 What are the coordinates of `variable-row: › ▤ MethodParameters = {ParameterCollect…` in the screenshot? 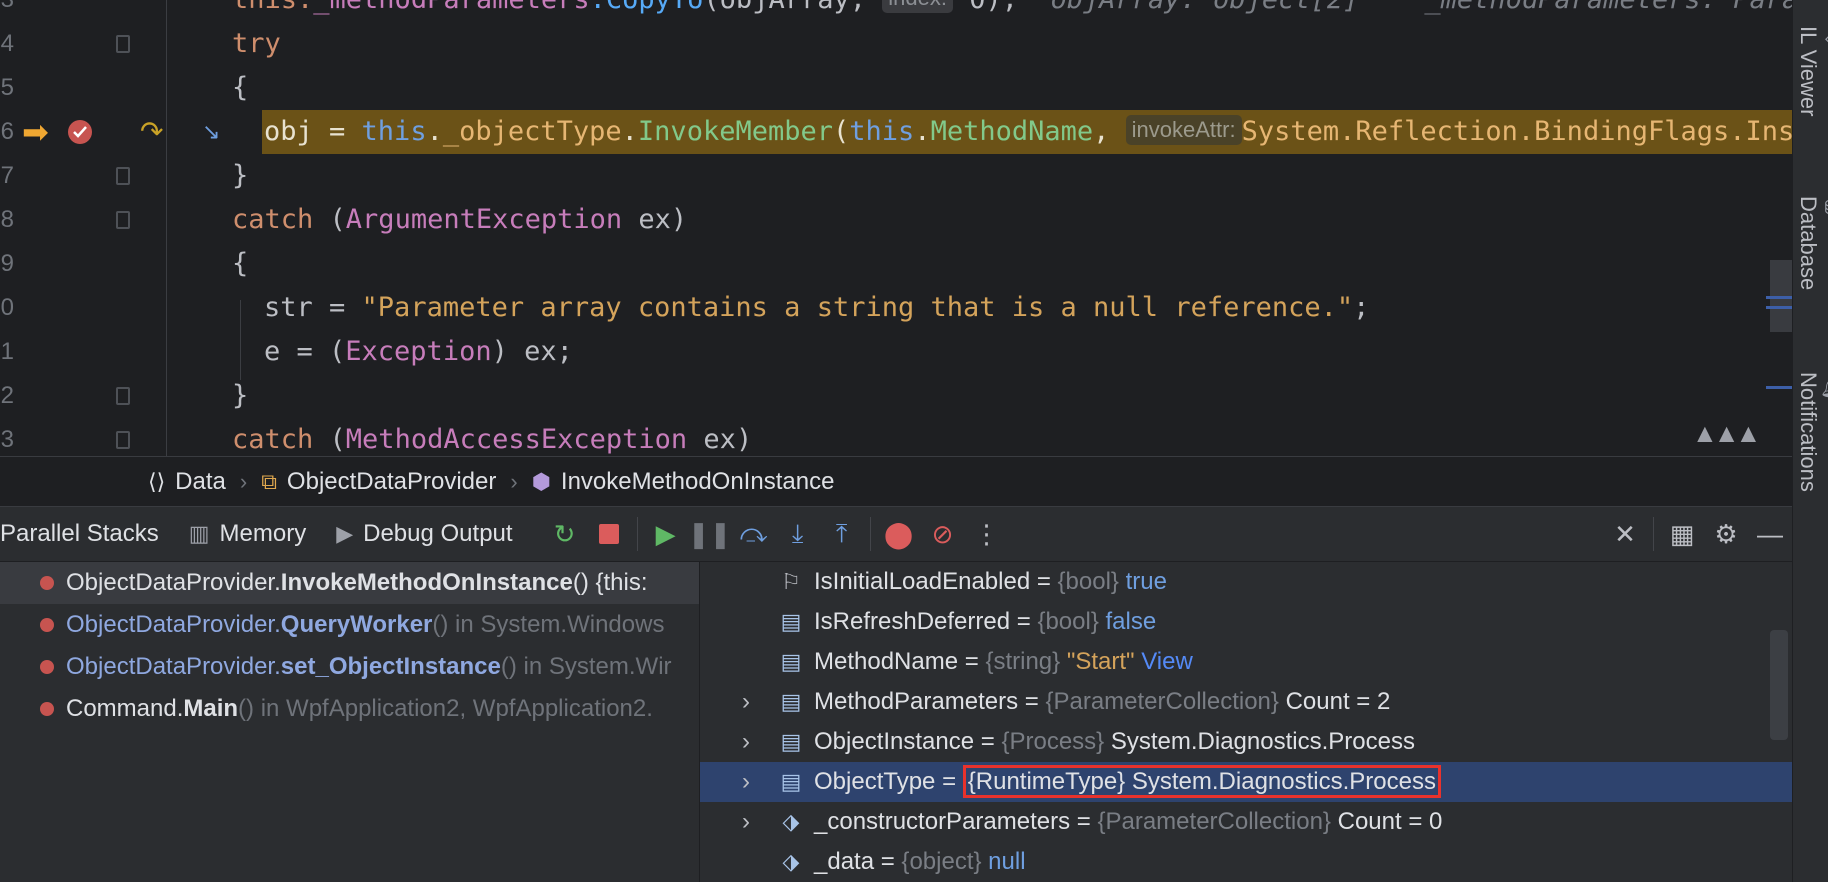 It's located at (1246, 702).